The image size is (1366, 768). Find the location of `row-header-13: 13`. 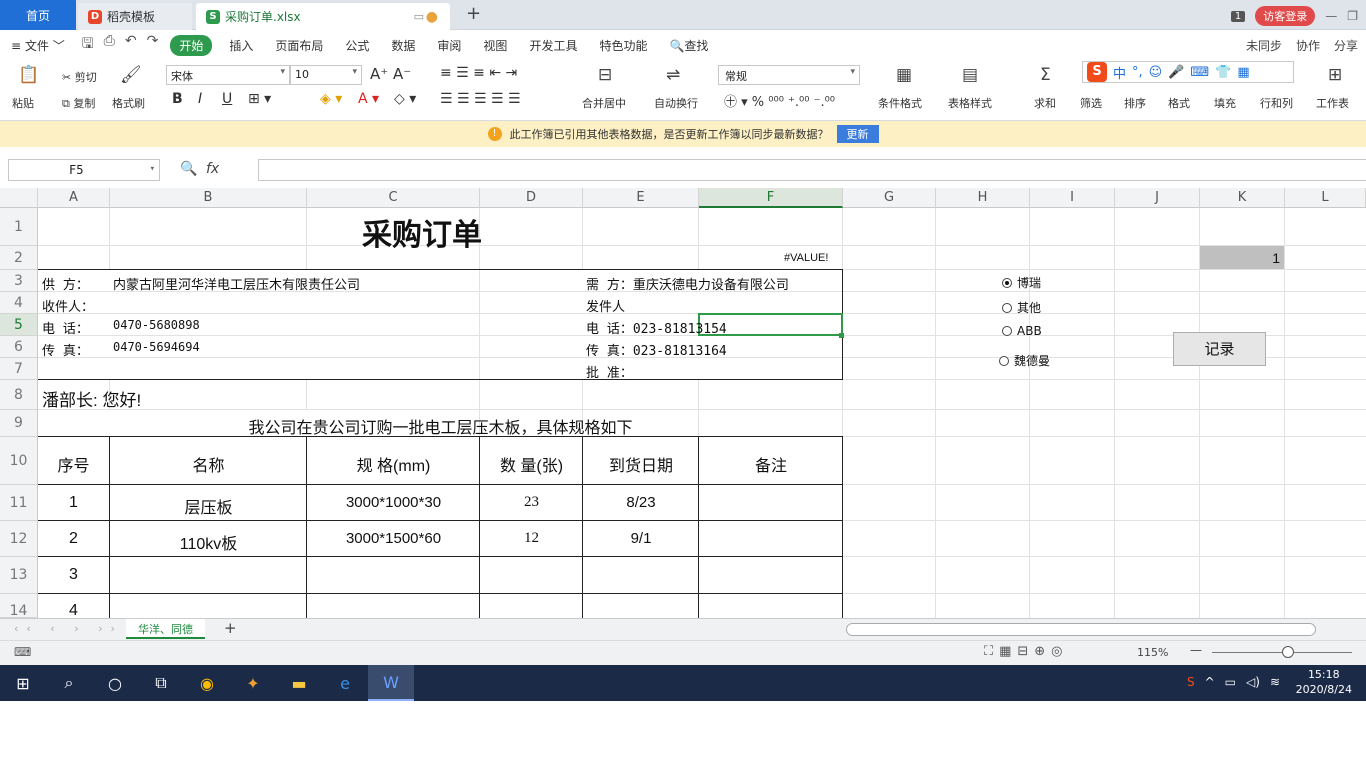

row-header-13: 13 is located at coordinates (19, 575).